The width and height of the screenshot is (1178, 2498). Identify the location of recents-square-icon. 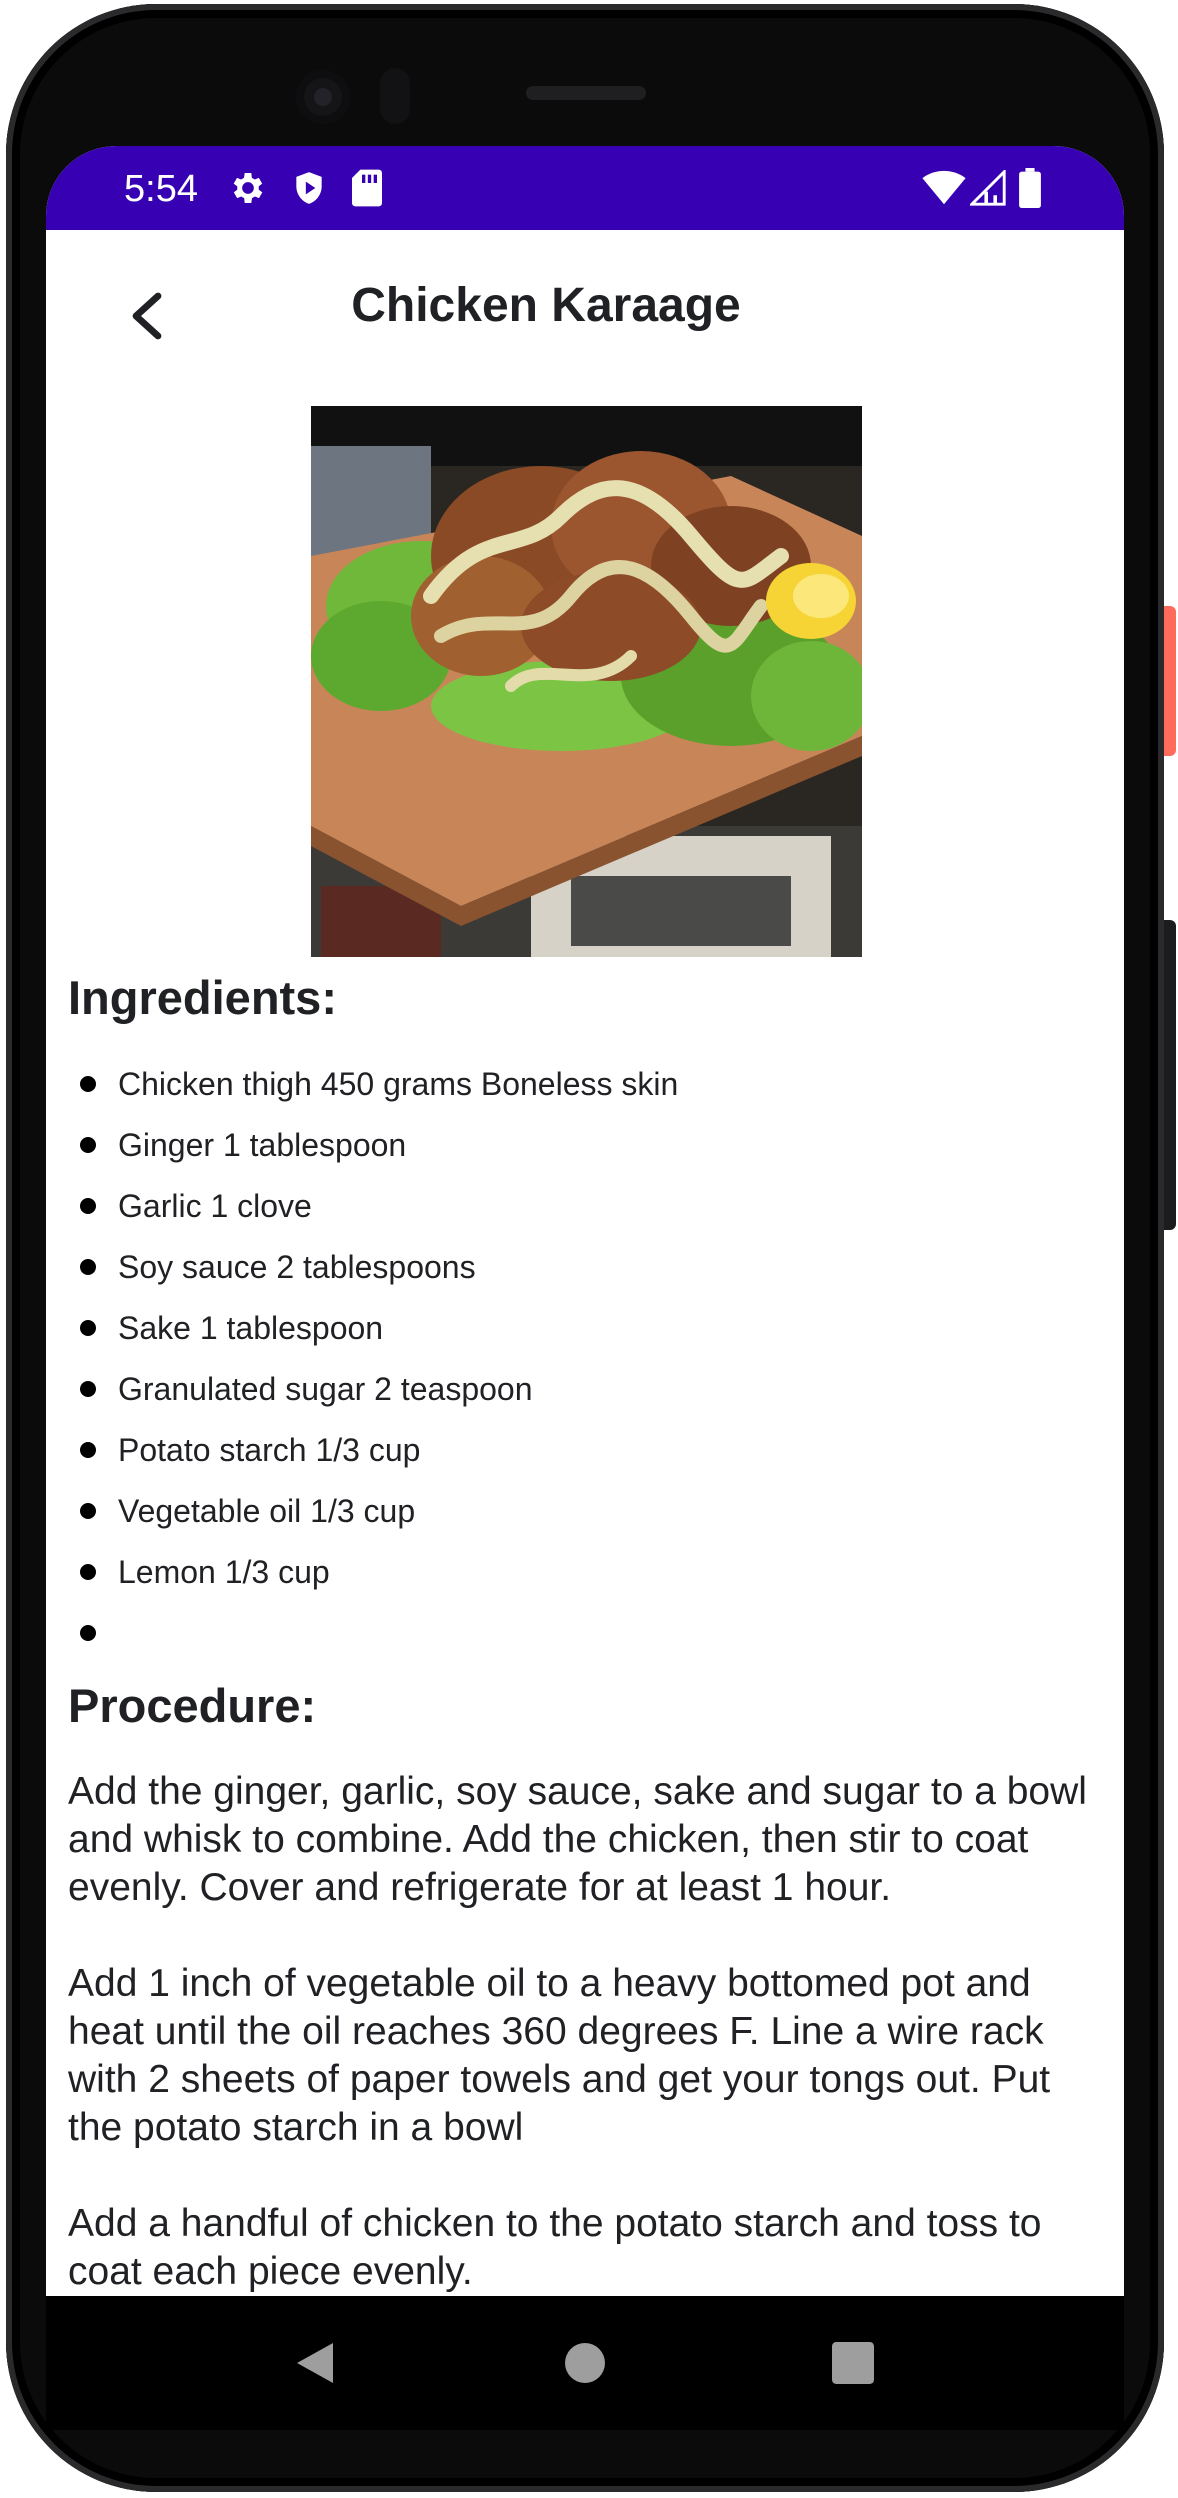
(853, 2365).